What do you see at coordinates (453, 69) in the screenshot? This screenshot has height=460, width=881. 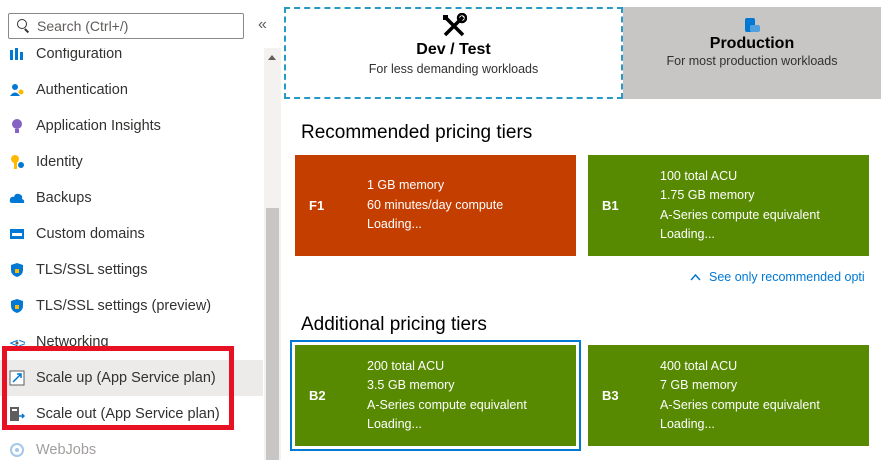 I see `tab-subtitle: For less demanding workloads` at bounding box center [453, 69].